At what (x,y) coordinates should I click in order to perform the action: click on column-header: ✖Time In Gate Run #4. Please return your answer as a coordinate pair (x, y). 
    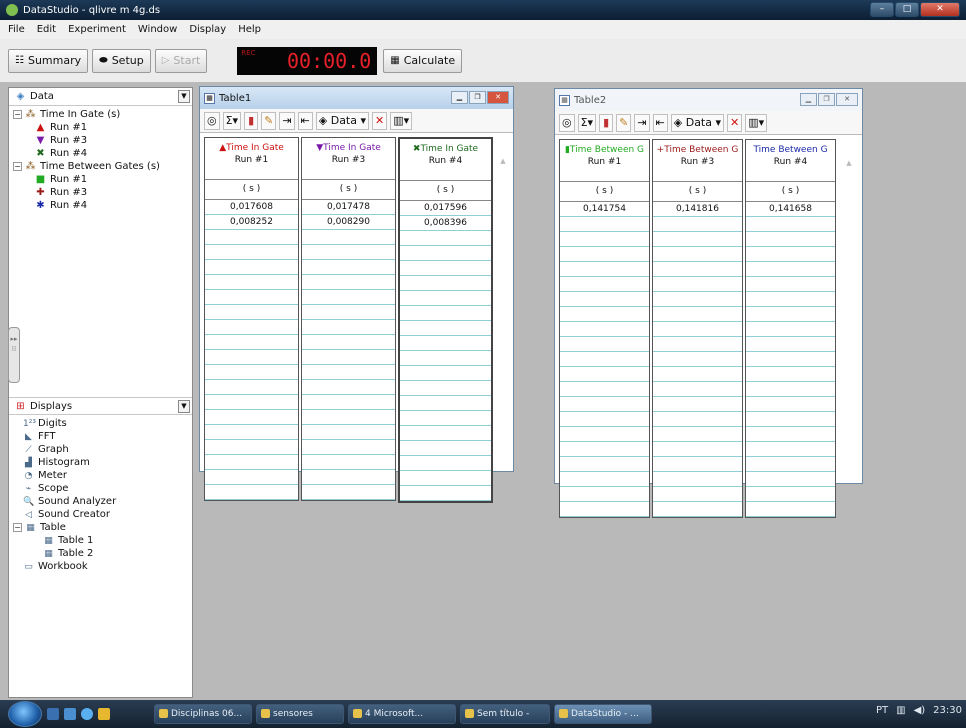
    Looking at the image, I should click on (445, 160).